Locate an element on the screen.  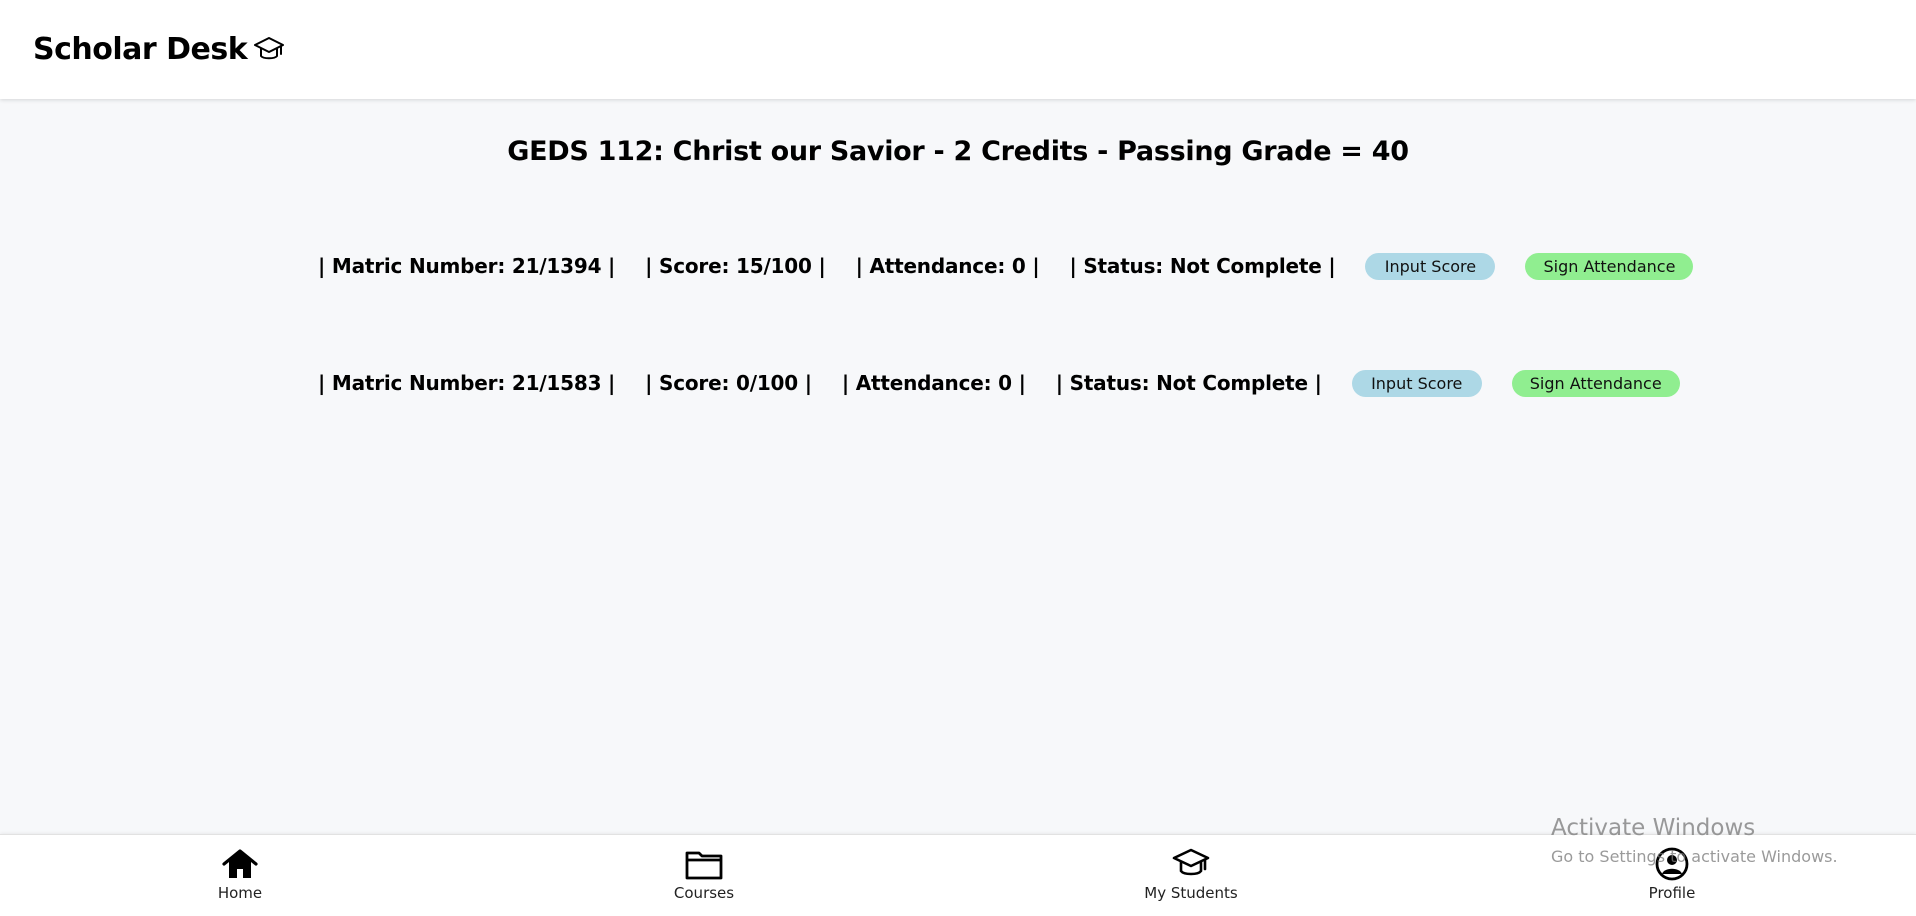
nav-item-courses: Courses is located at coordinates (704, 874).